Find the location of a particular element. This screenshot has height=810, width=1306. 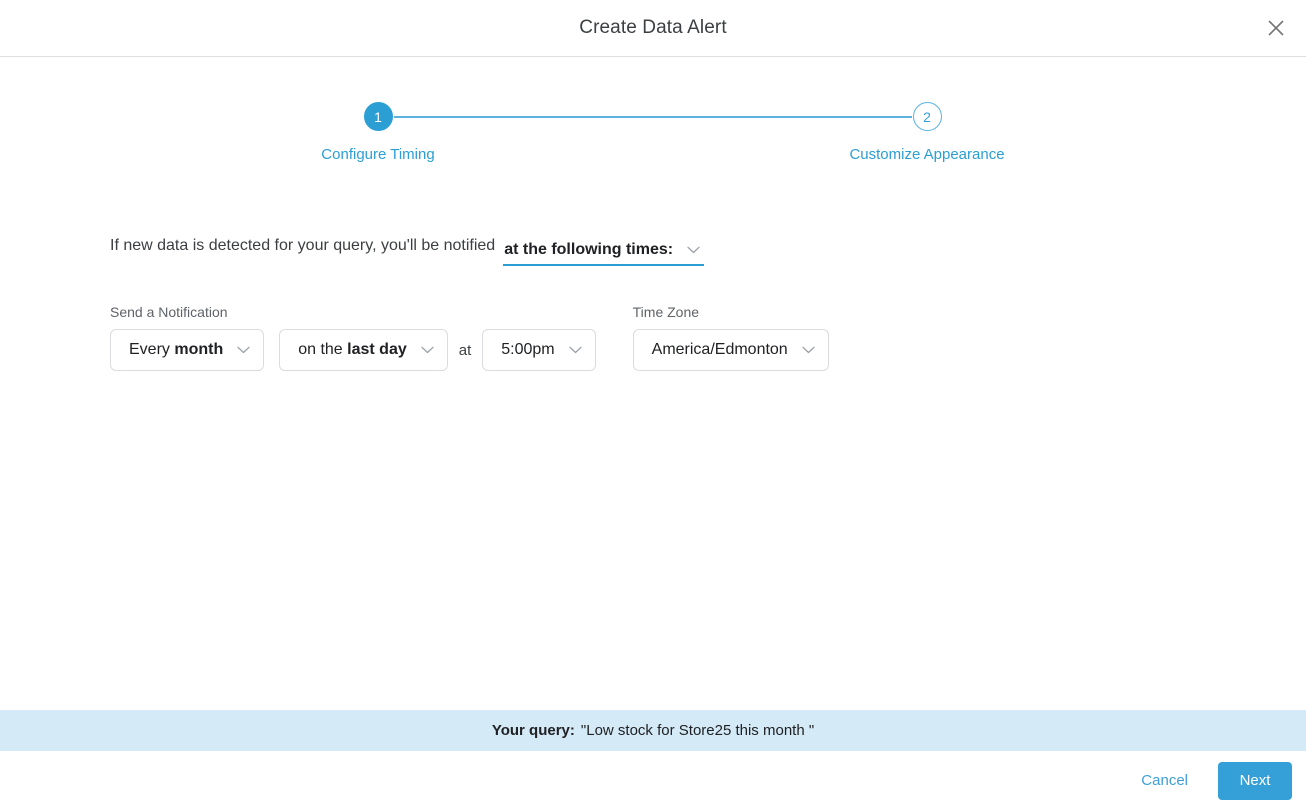

timezone-select: America/Edmonton is located at coordinates (730, 350).